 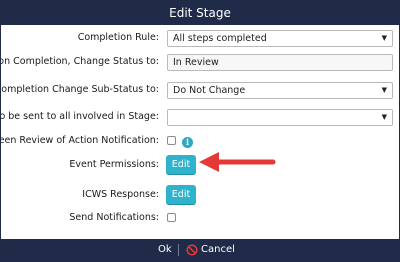 I want to click on change-sub-status-select: Do Not Change ▼, so click(x=280, y=90).